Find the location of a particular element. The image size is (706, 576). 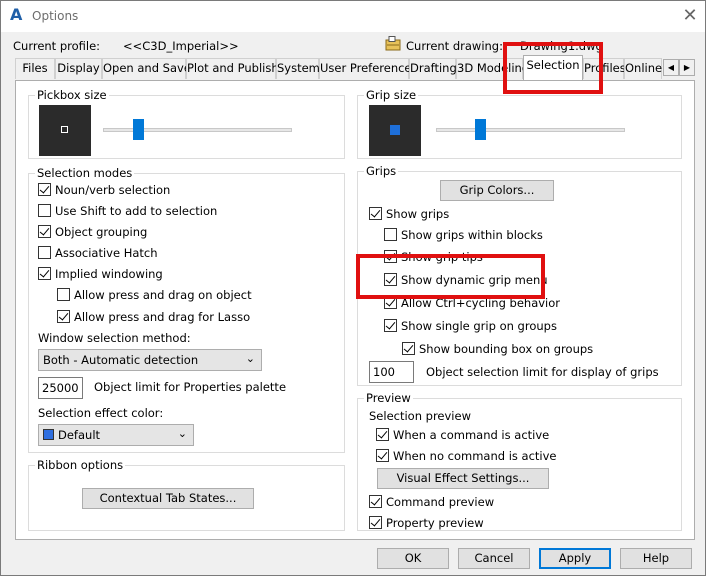

implied-windowing-checkbox: Implied windowing is located at coordinates (100, 275).